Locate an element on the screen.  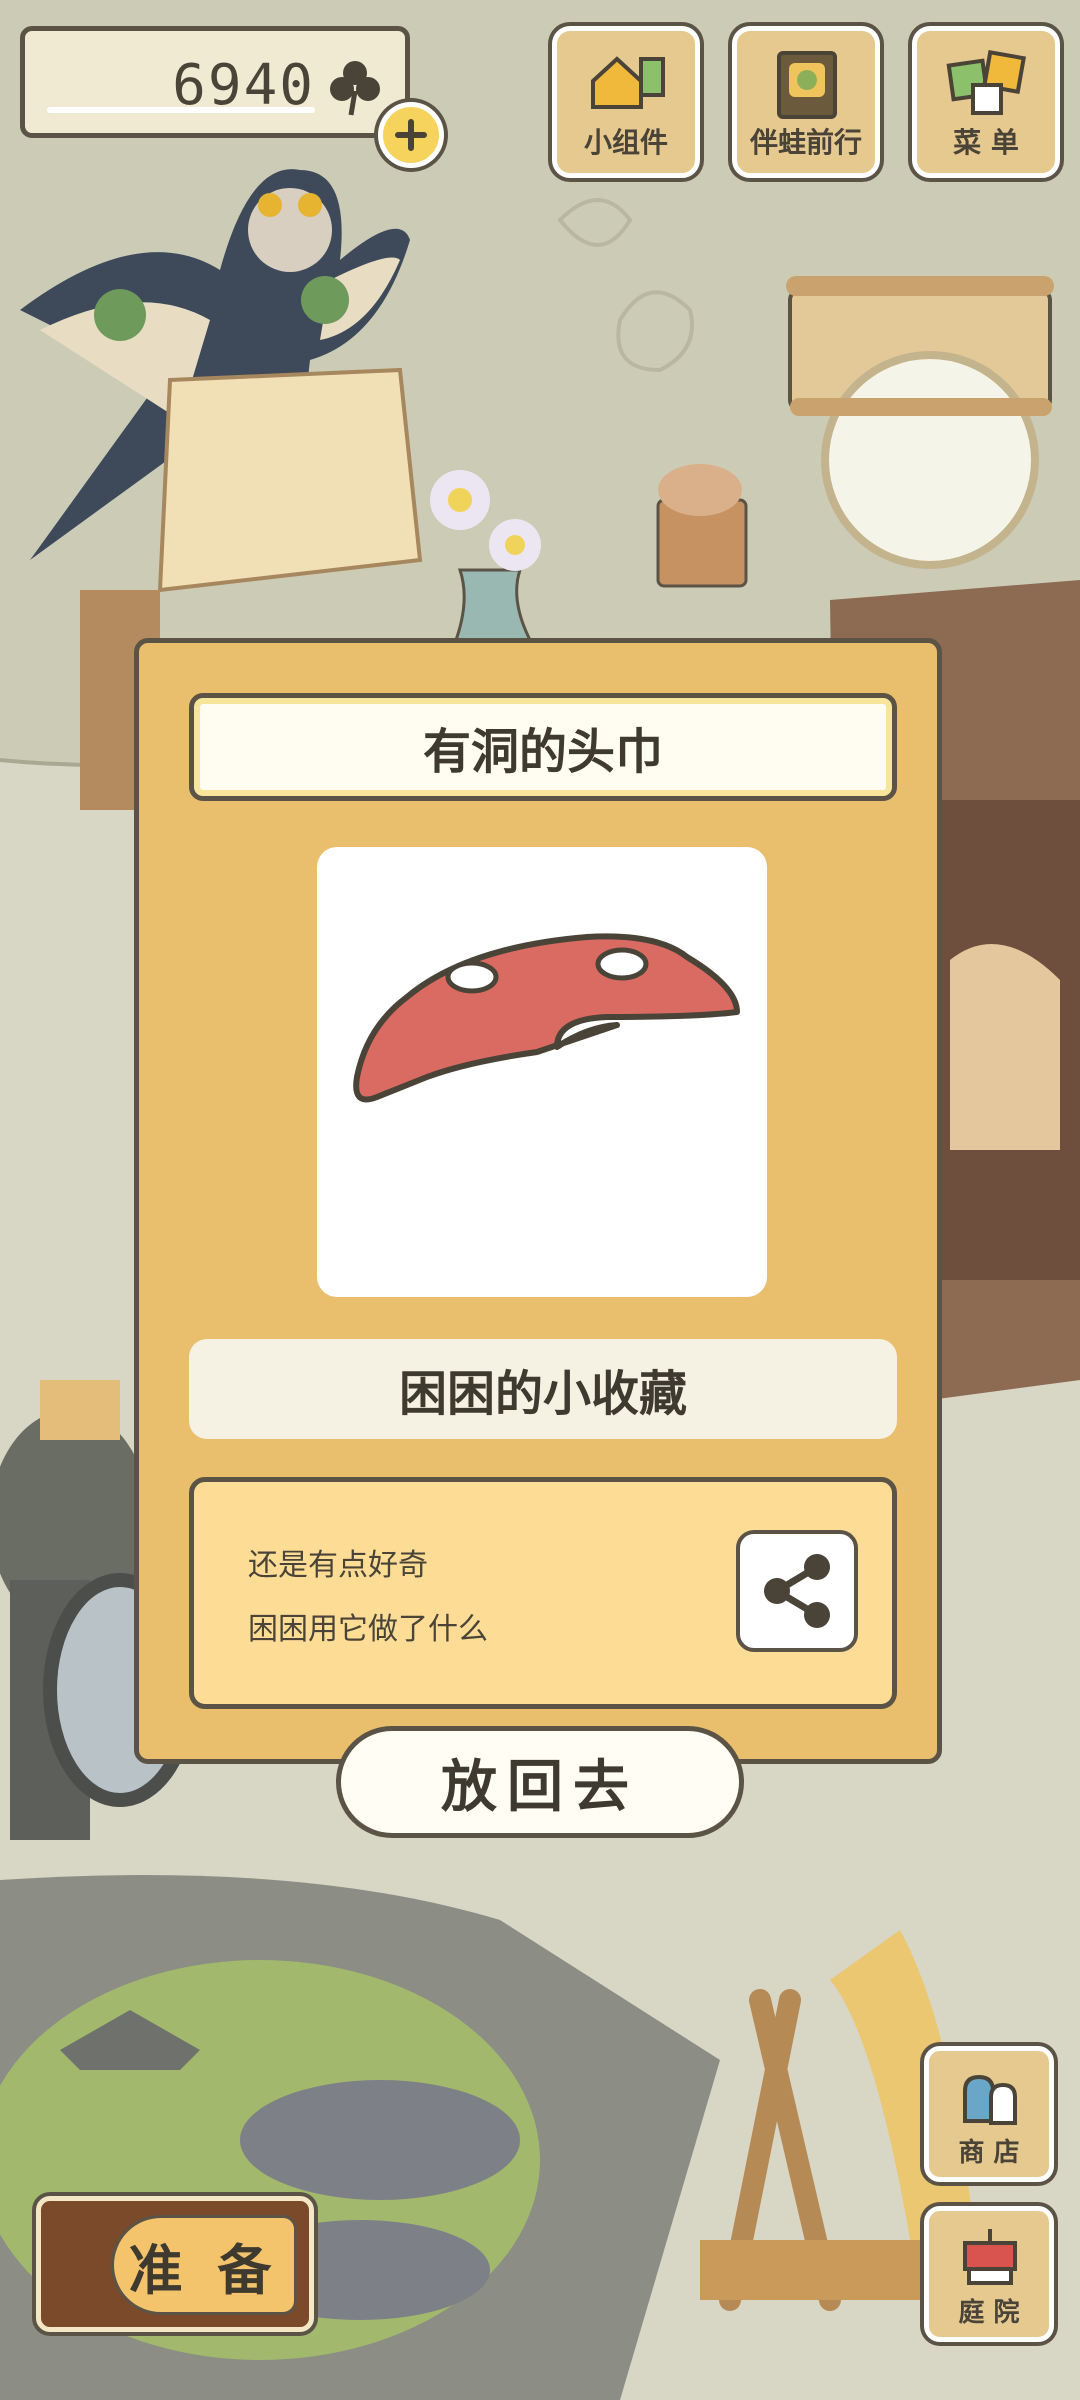
shop-button: 商 店 is located at coordinates (989, 2114).